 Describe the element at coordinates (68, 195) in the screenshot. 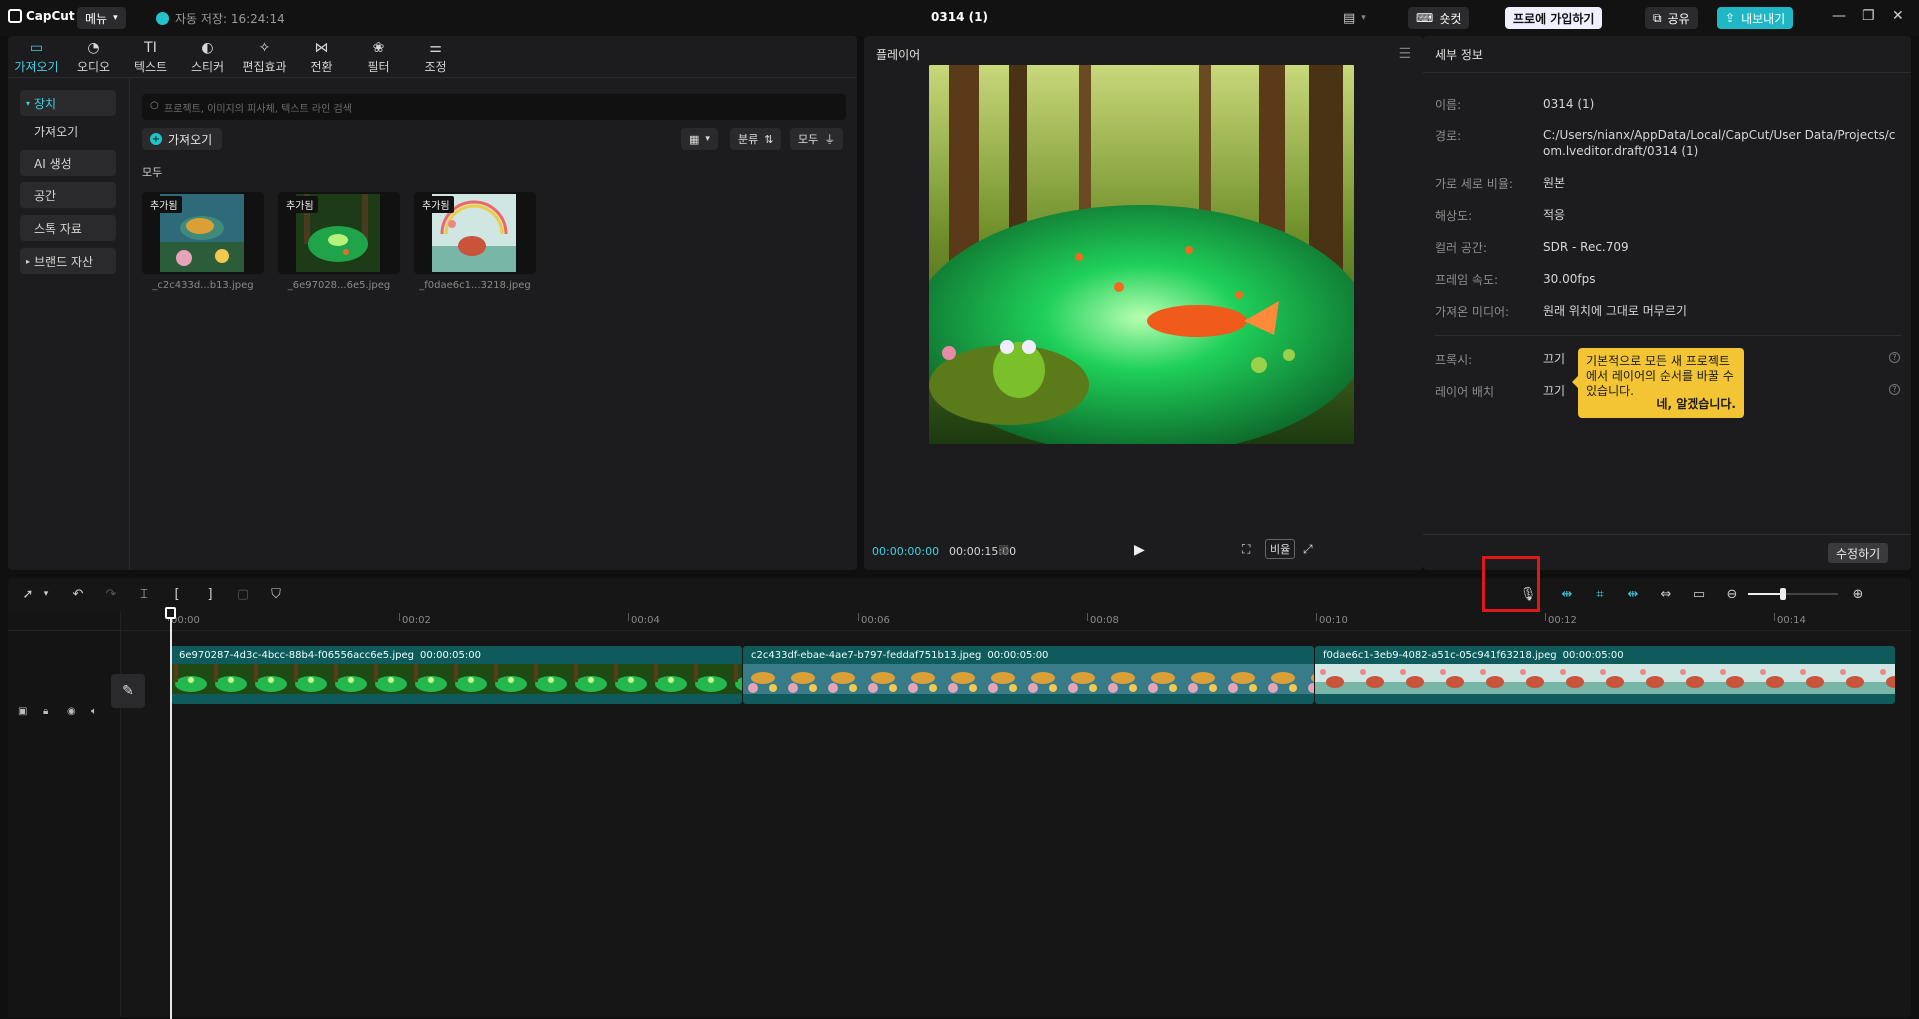

I see `sidebar-item-space: 공간` at that location.